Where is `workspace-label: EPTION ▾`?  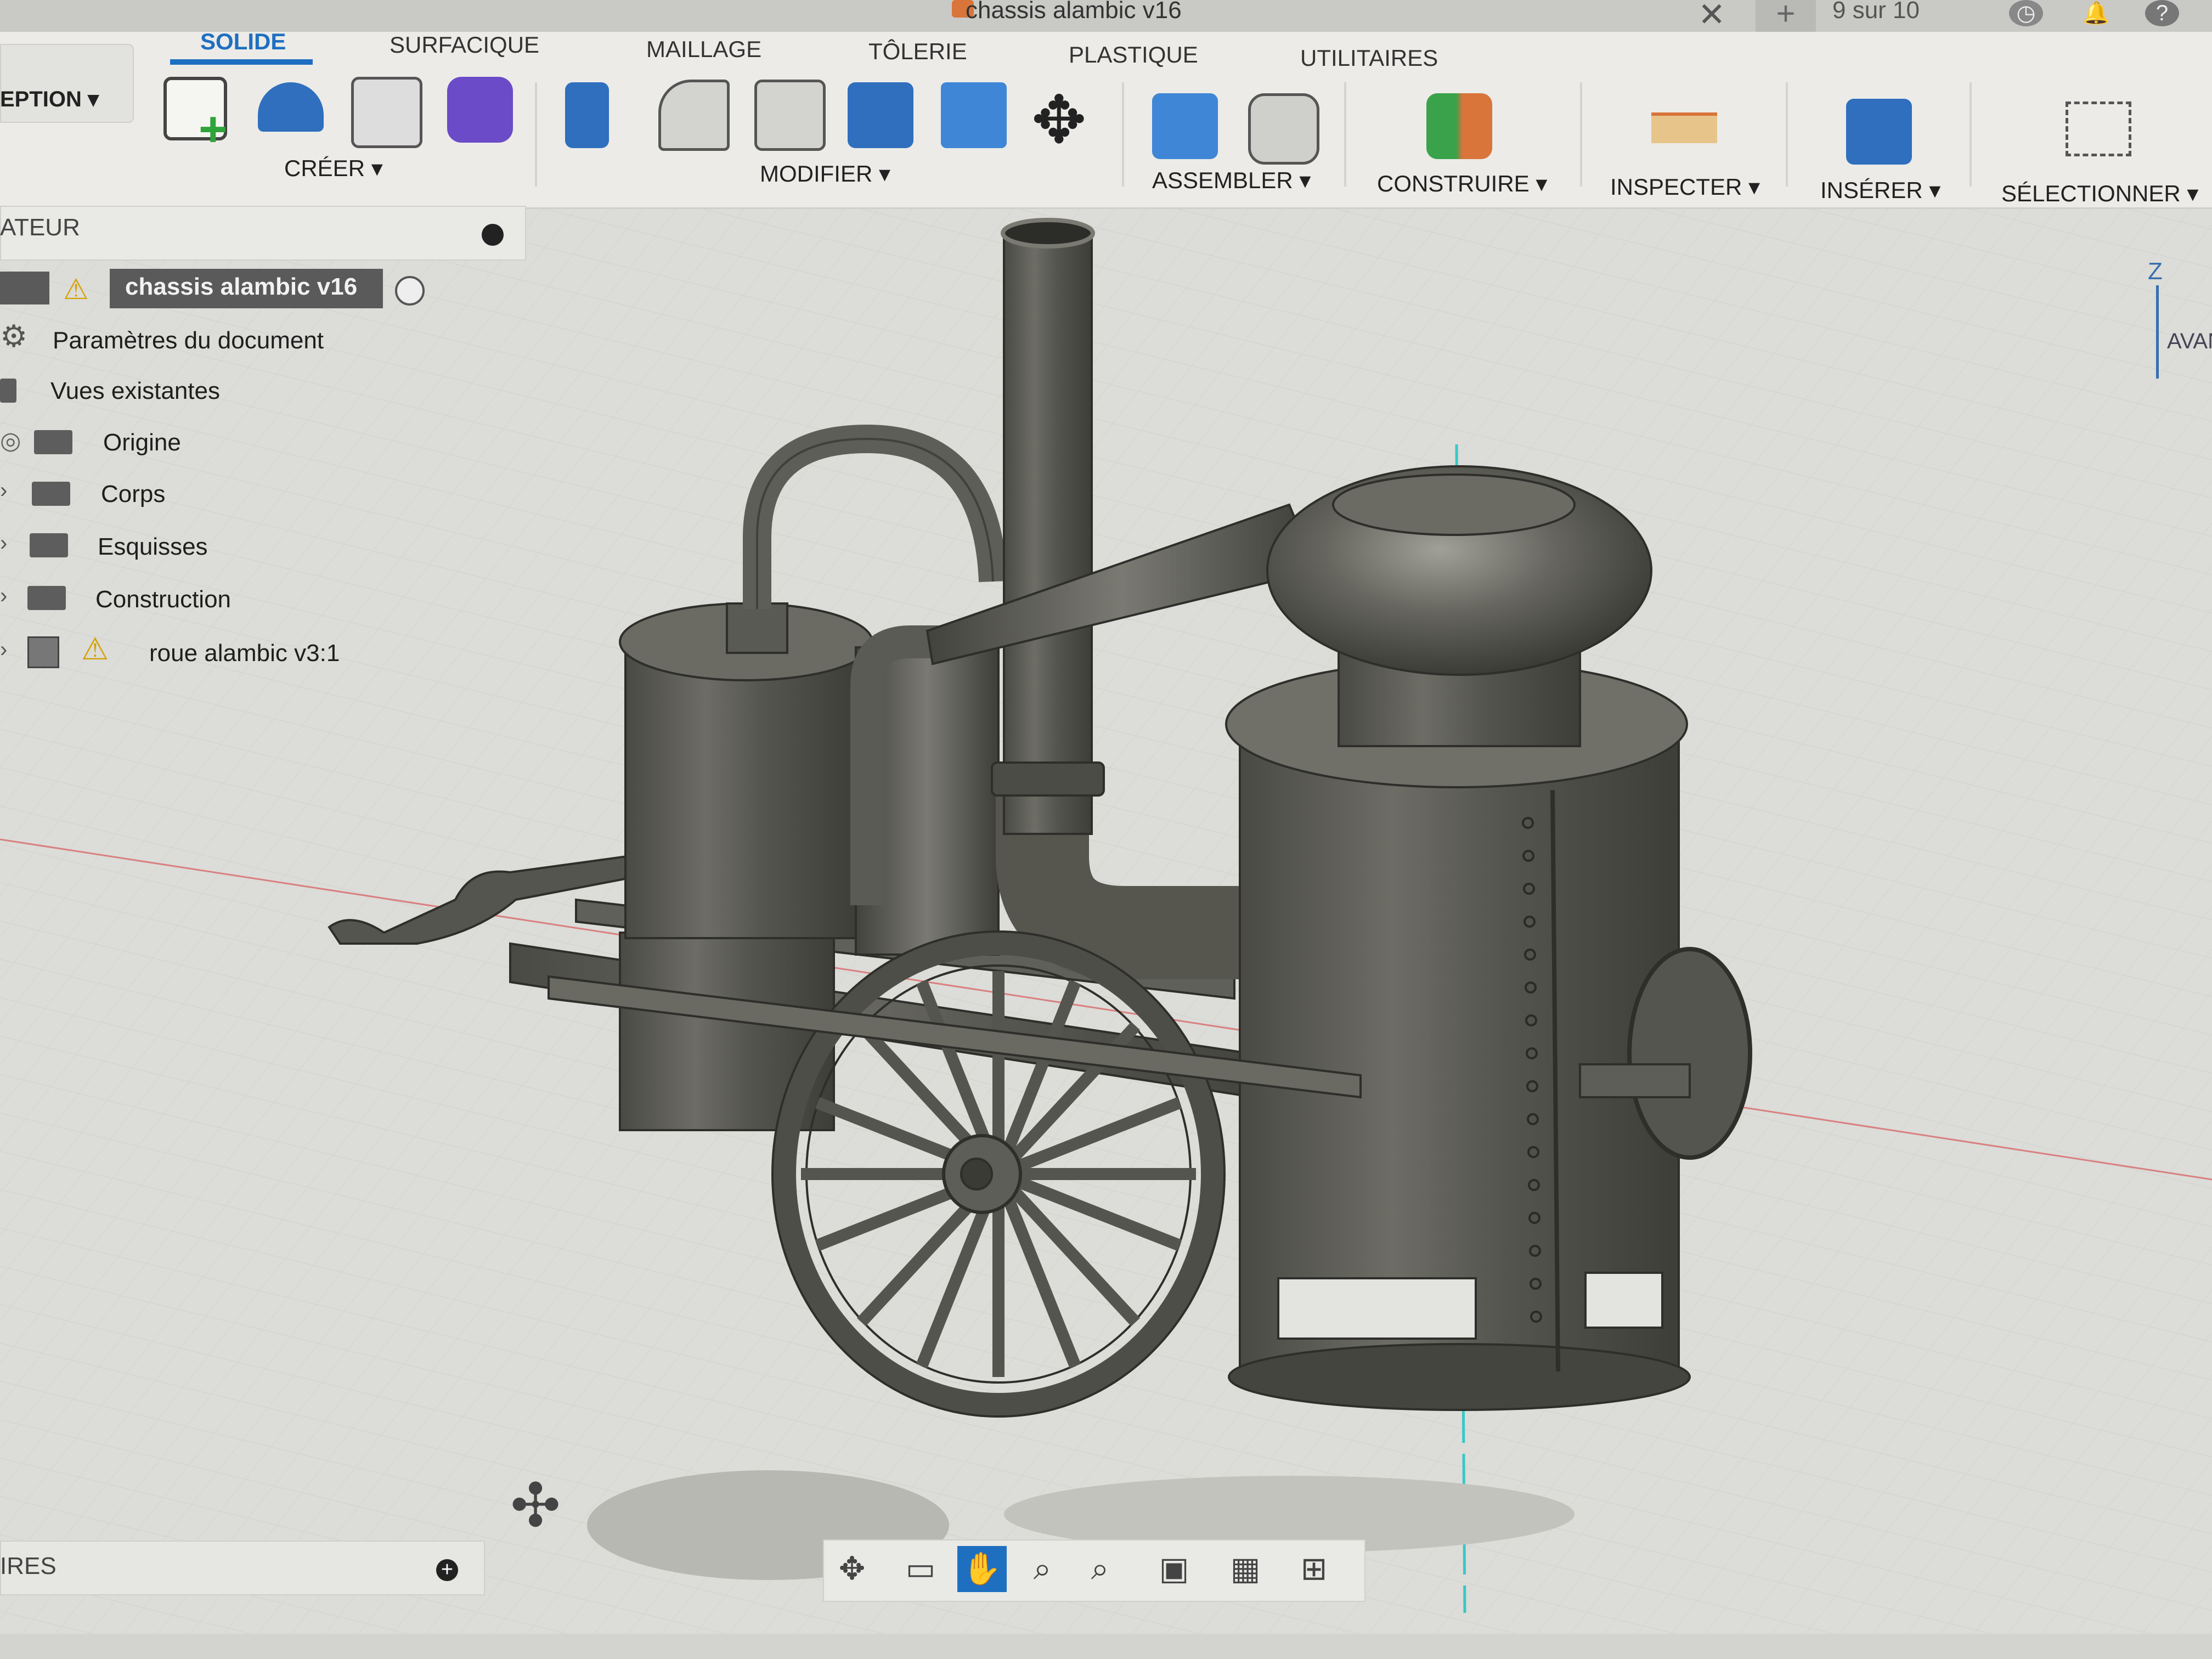 workspace-label: EPTION ▾ is located at coordinates (49, 99).